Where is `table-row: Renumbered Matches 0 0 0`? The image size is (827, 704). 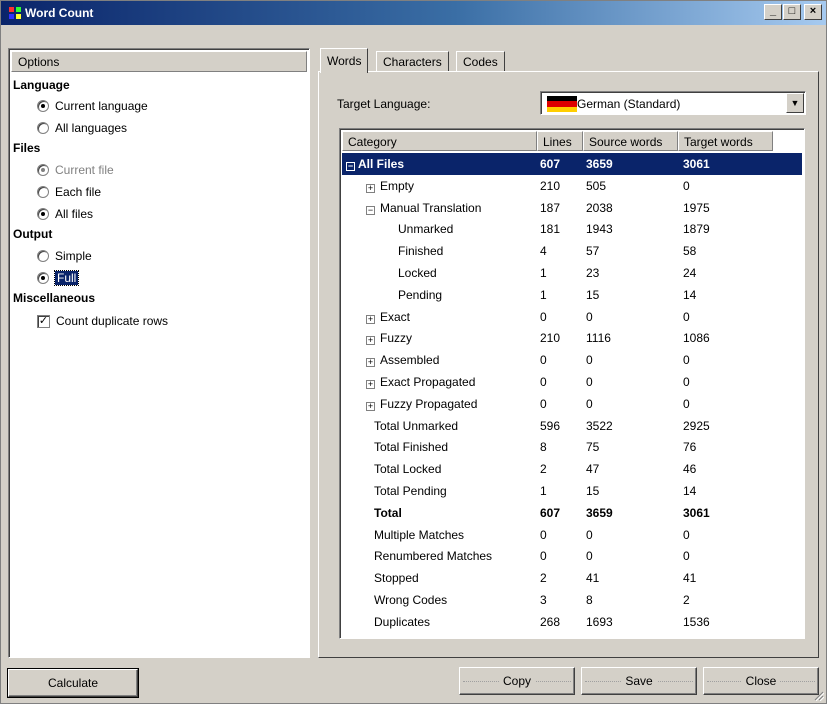 table-row: Renumbered Matches 0 0 0 is located at coordinates (572, 556).